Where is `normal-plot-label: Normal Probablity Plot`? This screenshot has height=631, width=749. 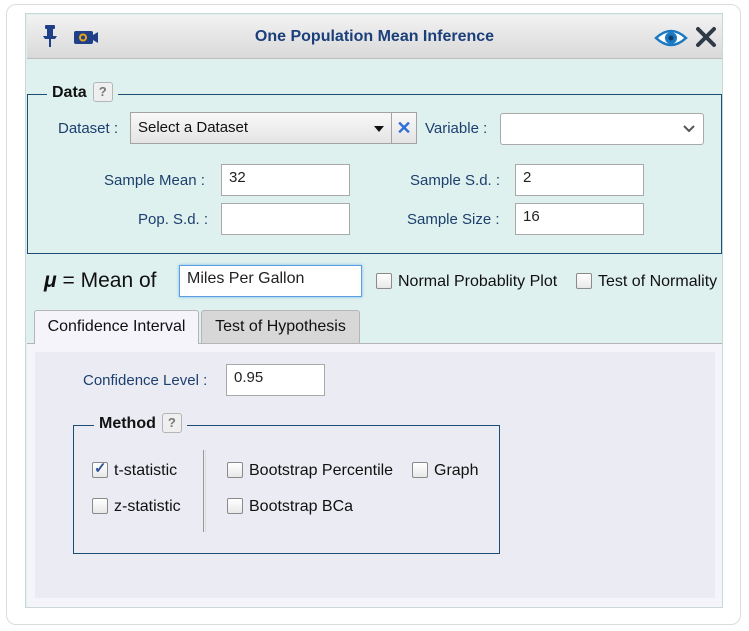
normal-plot-label: Normal Probablity Plot is located at coordinates (478, 281).